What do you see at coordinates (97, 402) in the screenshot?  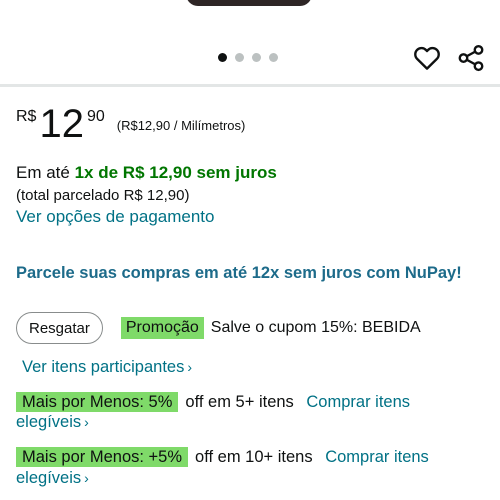 I see `mais-por-menos-badge: Mais por Menos: 5%` at bounding box center [97, 402].